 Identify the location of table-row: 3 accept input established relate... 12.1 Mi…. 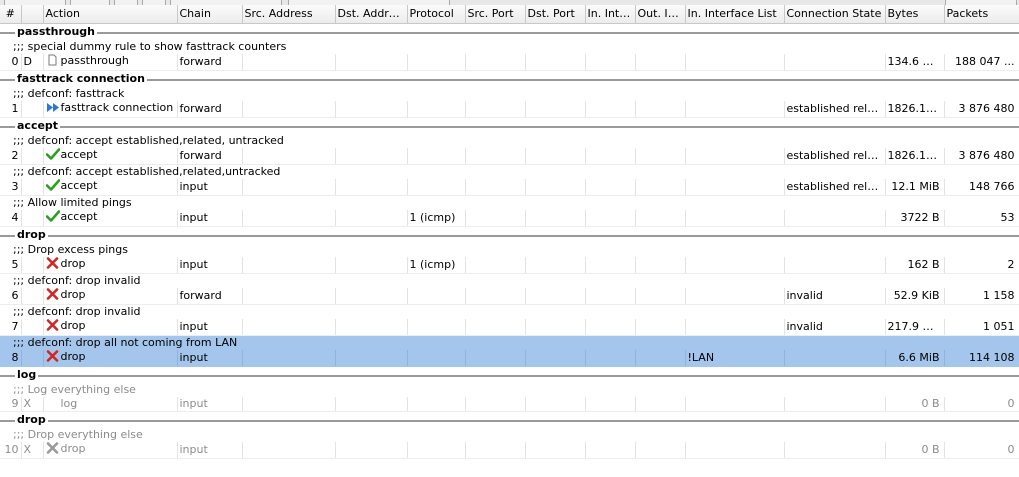
(509, 187).